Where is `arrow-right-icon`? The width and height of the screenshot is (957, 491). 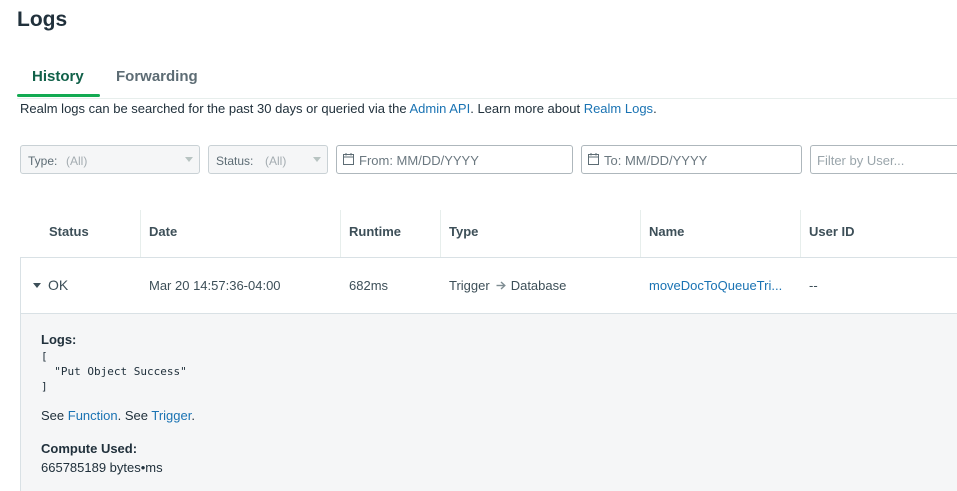
arrow-right-icon is located at coordinates (501, 285).